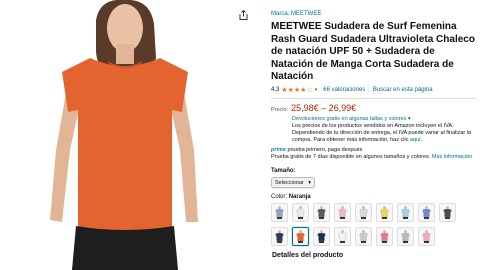 The height and width of the screenshot is (270, 480). What do you see at coordinates (416, 140) in the screenshot?
I see `vat-here-link: aquí.` at bounding box center [416, 140].